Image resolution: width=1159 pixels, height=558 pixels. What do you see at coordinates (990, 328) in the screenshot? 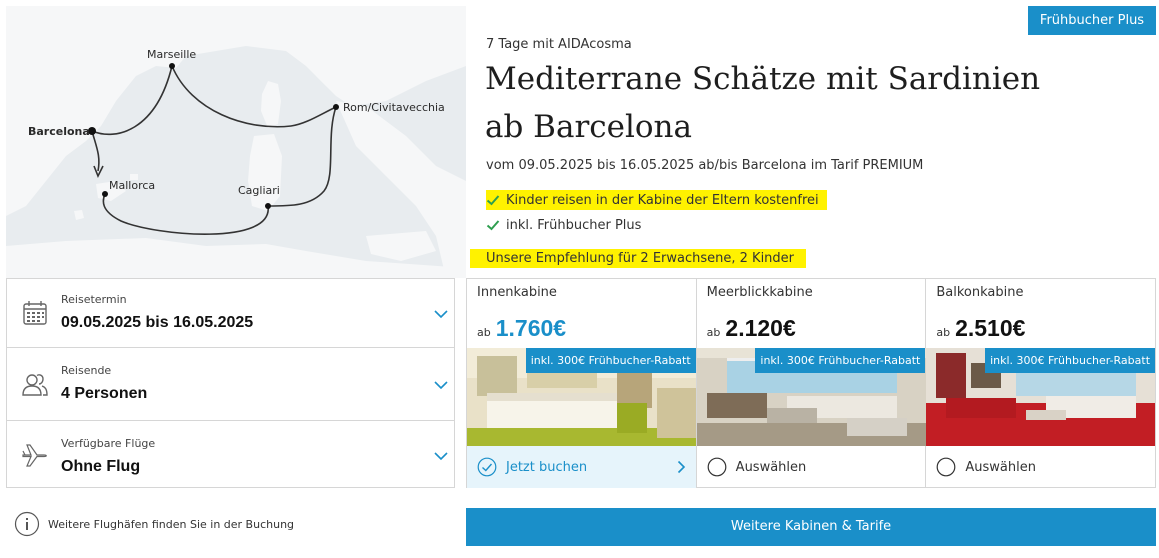
I see `price-amount: 2.510€` at bounding box center [990, 328].